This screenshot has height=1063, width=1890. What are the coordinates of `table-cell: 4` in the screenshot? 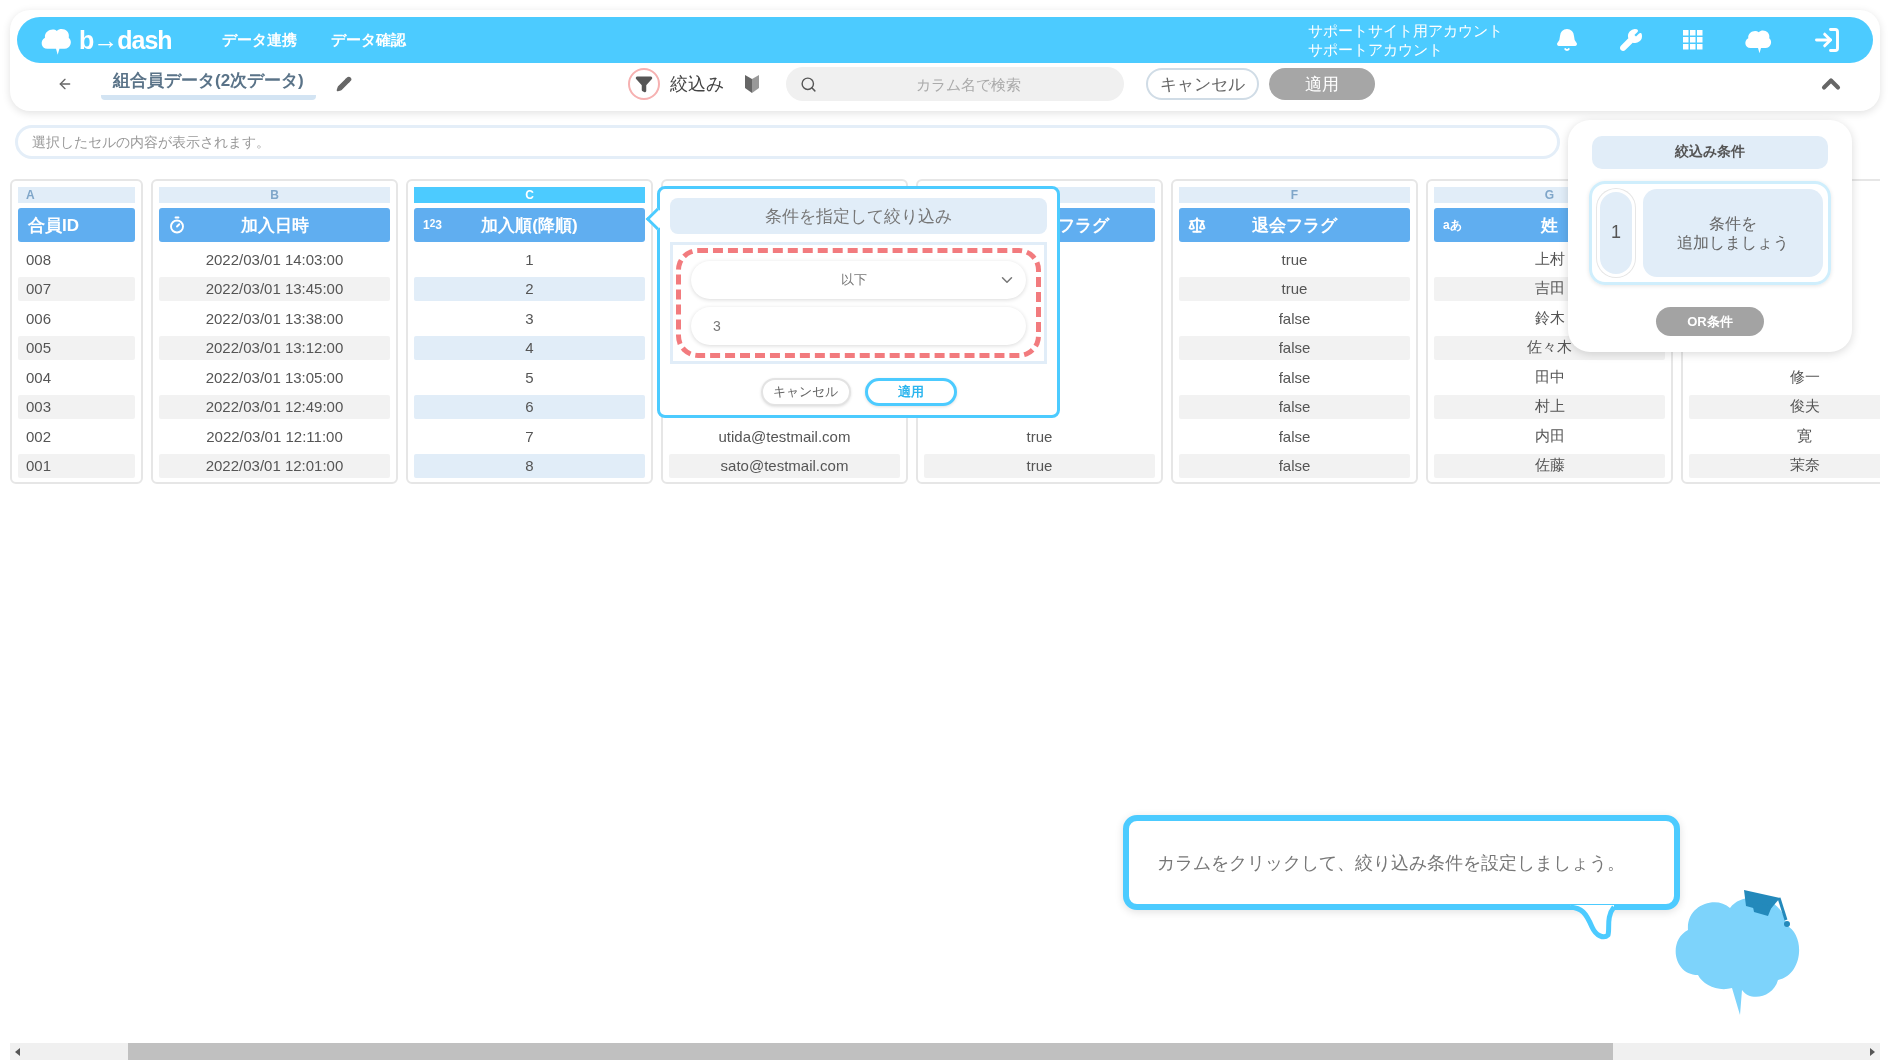 It's located at (529, 347).